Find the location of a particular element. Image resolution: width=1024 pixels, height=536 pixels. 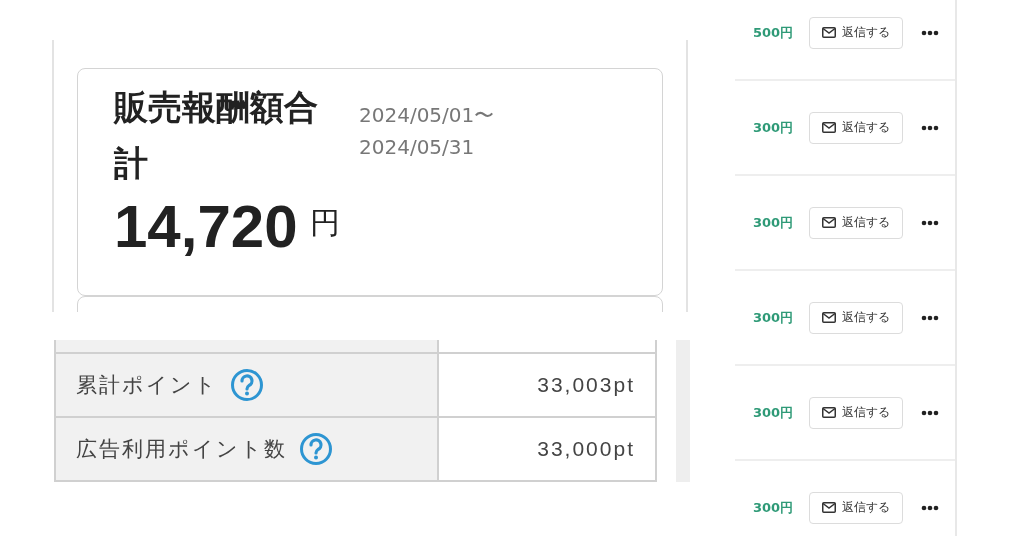

price: 500円 is located at coordinates (774, 32).